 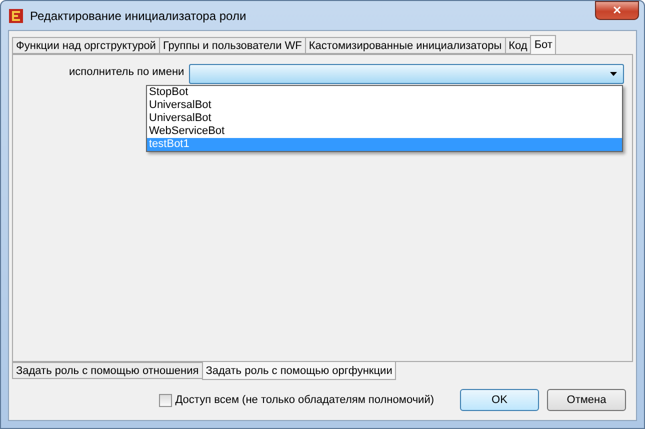 What do you see at coordinates (107, 370) in the screenshot?
I see `tab: Задать роль с помощью отношения` at bounding box center [107, 370].